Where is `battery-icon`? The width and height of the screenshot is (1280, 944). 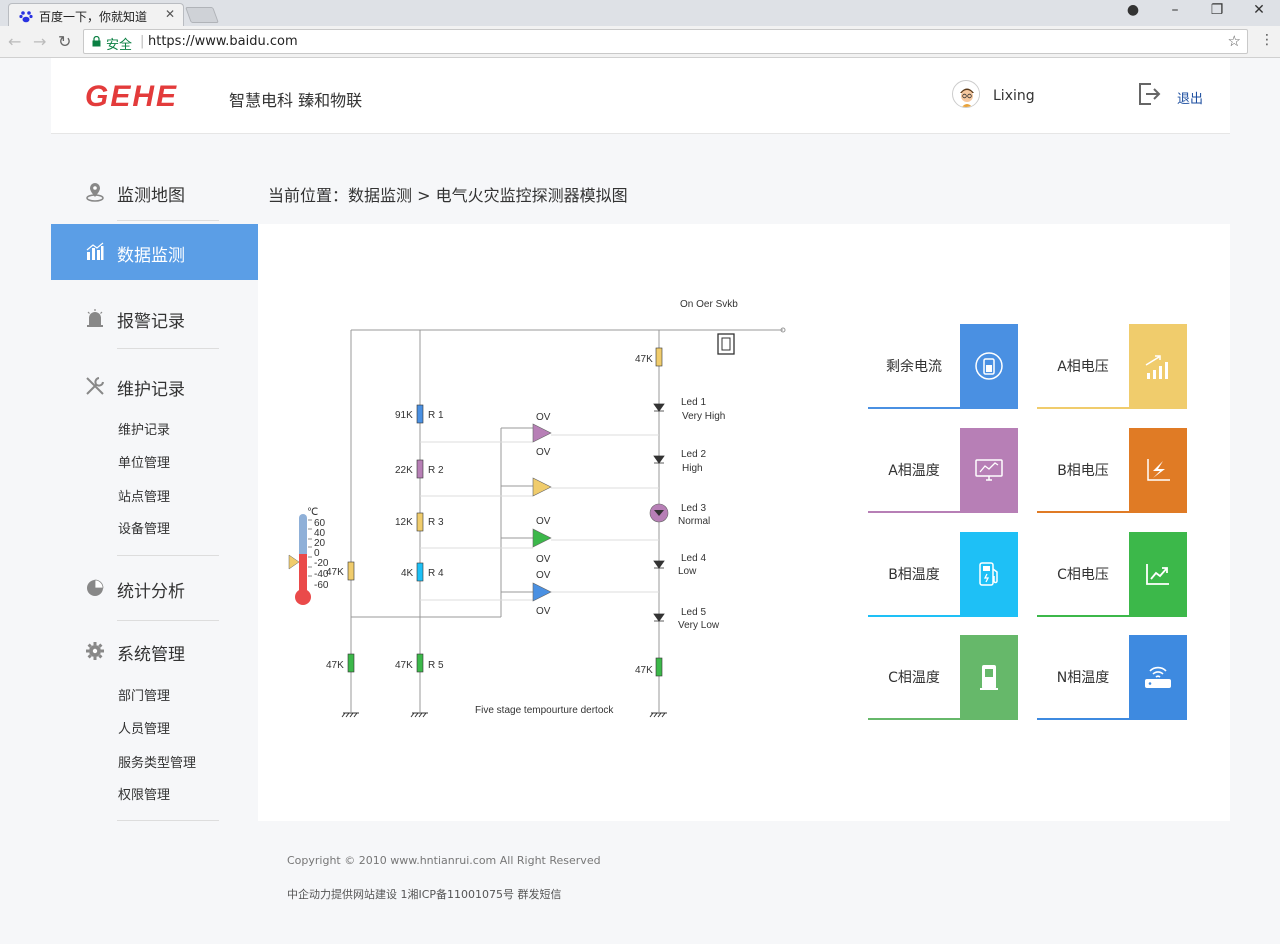 battery-icon is located at coordinates (989, 366).